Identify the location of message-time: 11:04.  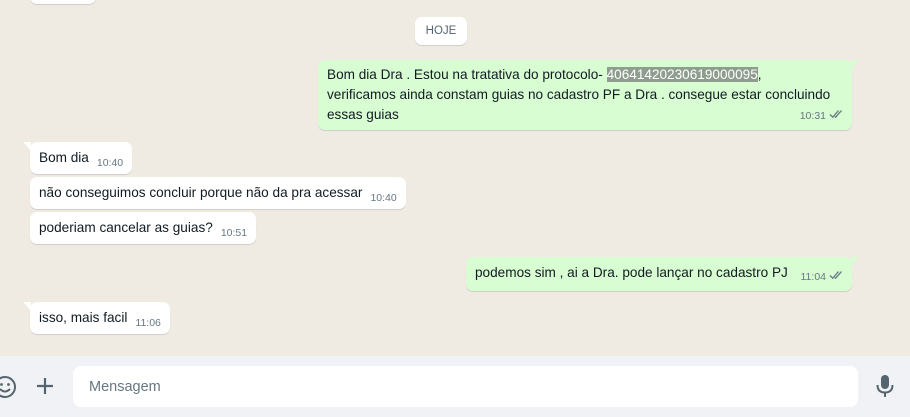
(813, 277).